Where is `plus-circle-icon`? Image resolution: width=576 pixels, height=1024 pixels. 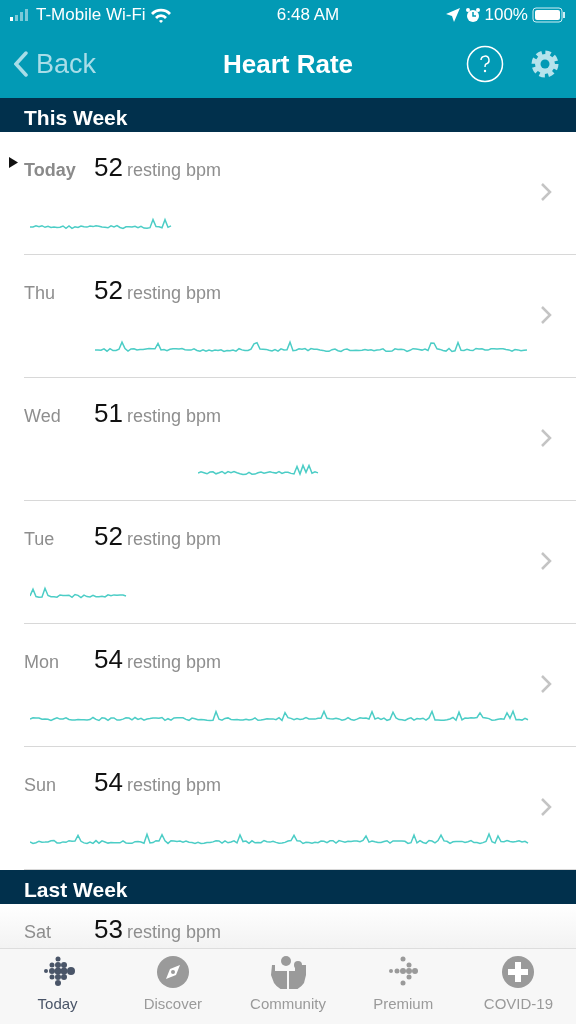 plus-circle-icon is located at coordinates (518, 972).